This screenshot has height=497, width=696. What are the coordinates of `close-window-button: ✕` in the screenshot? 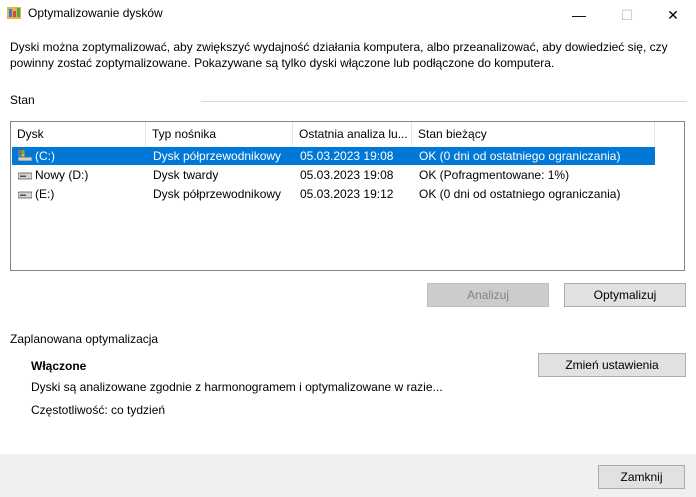 It's located at (673, 15).